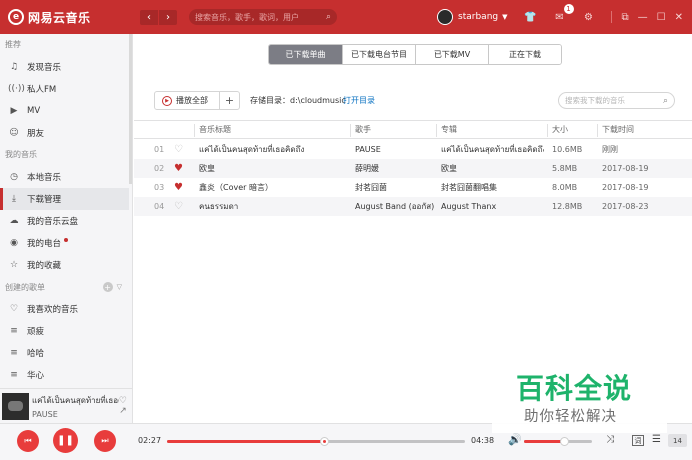  Describe the element at coordinates (45, 414) in the screenshot. I see `now-playing-artist: PAUSE` at that location.